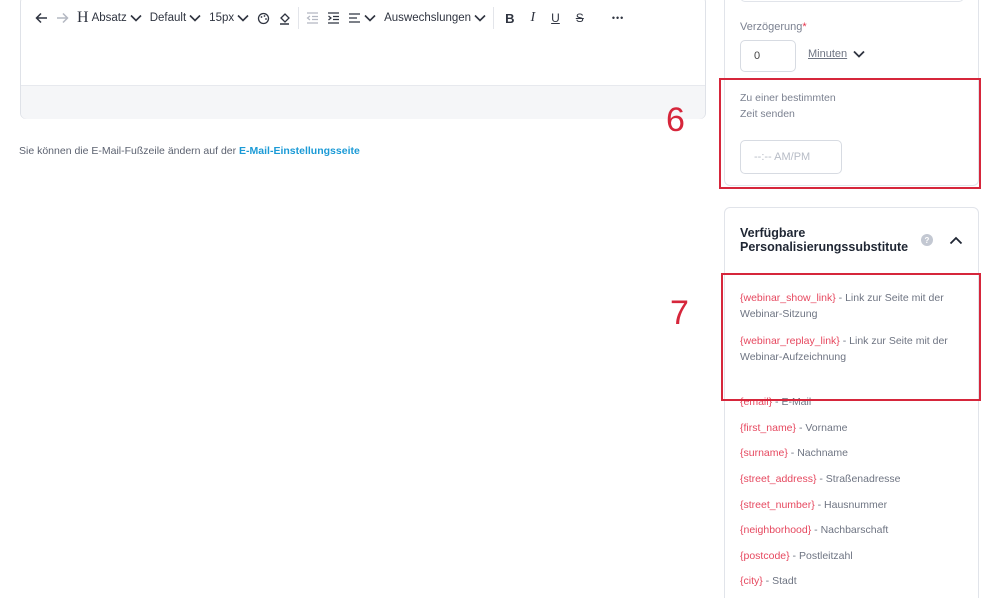 This screenshot has width=997, height=598. What do you see at coordinates (675, 120) in the screenshot?
I see `annotation-number-6: 6` at bounding box center [675, 120].